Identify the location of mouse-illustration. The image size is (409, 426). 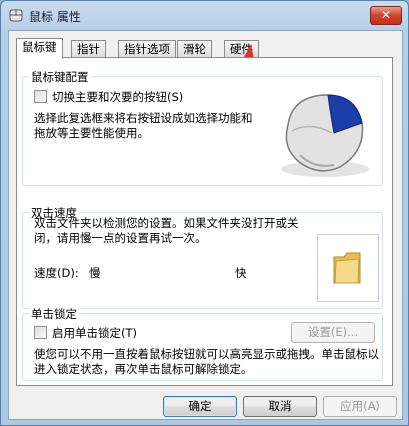
(325, 135).